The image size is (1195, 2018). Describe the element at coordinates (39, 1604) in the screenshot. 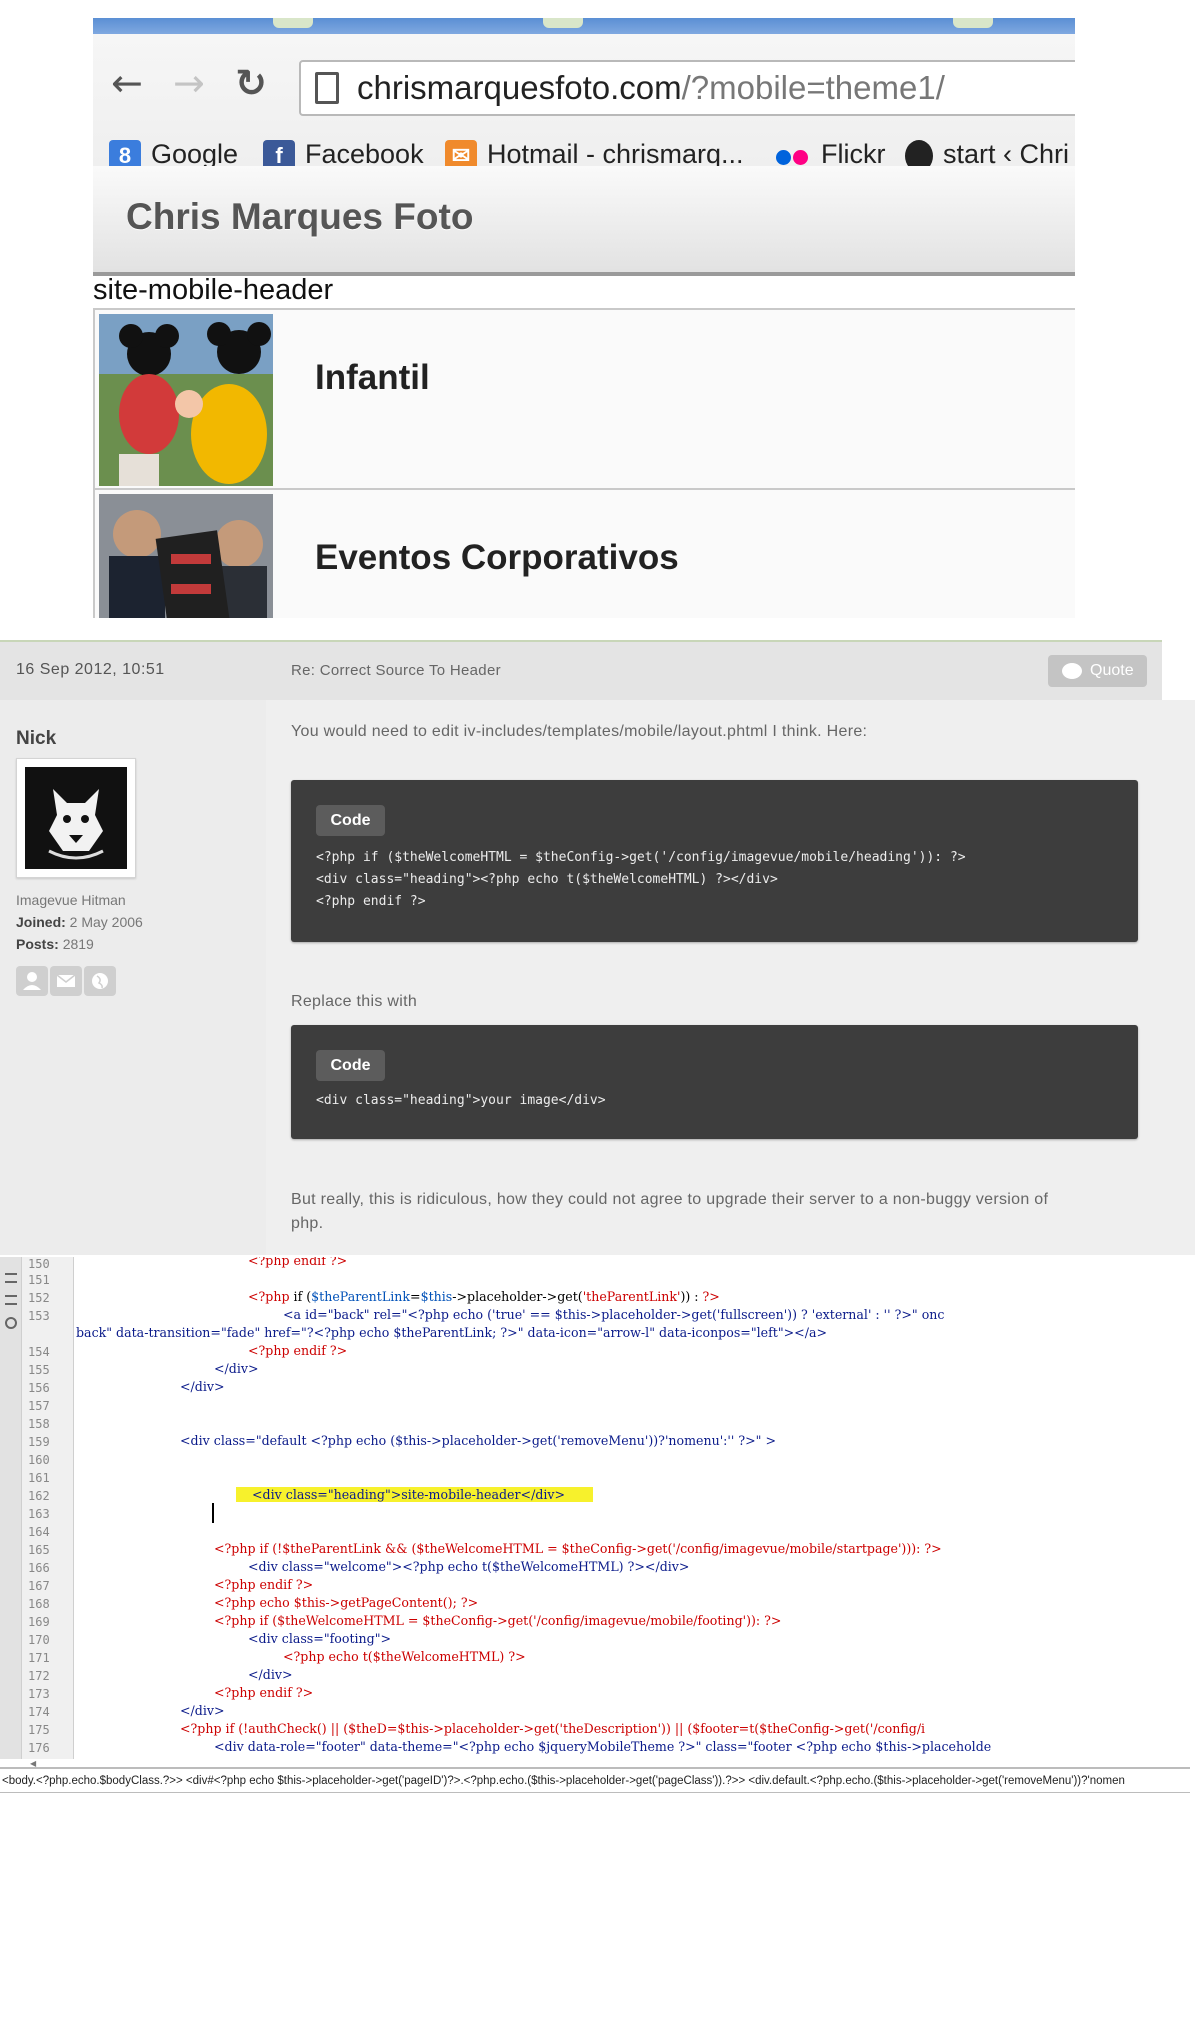

I see `line-number: 168` at that location.